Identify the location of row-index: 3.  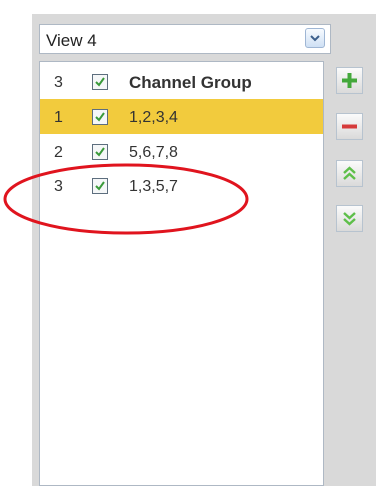
(58, 186).